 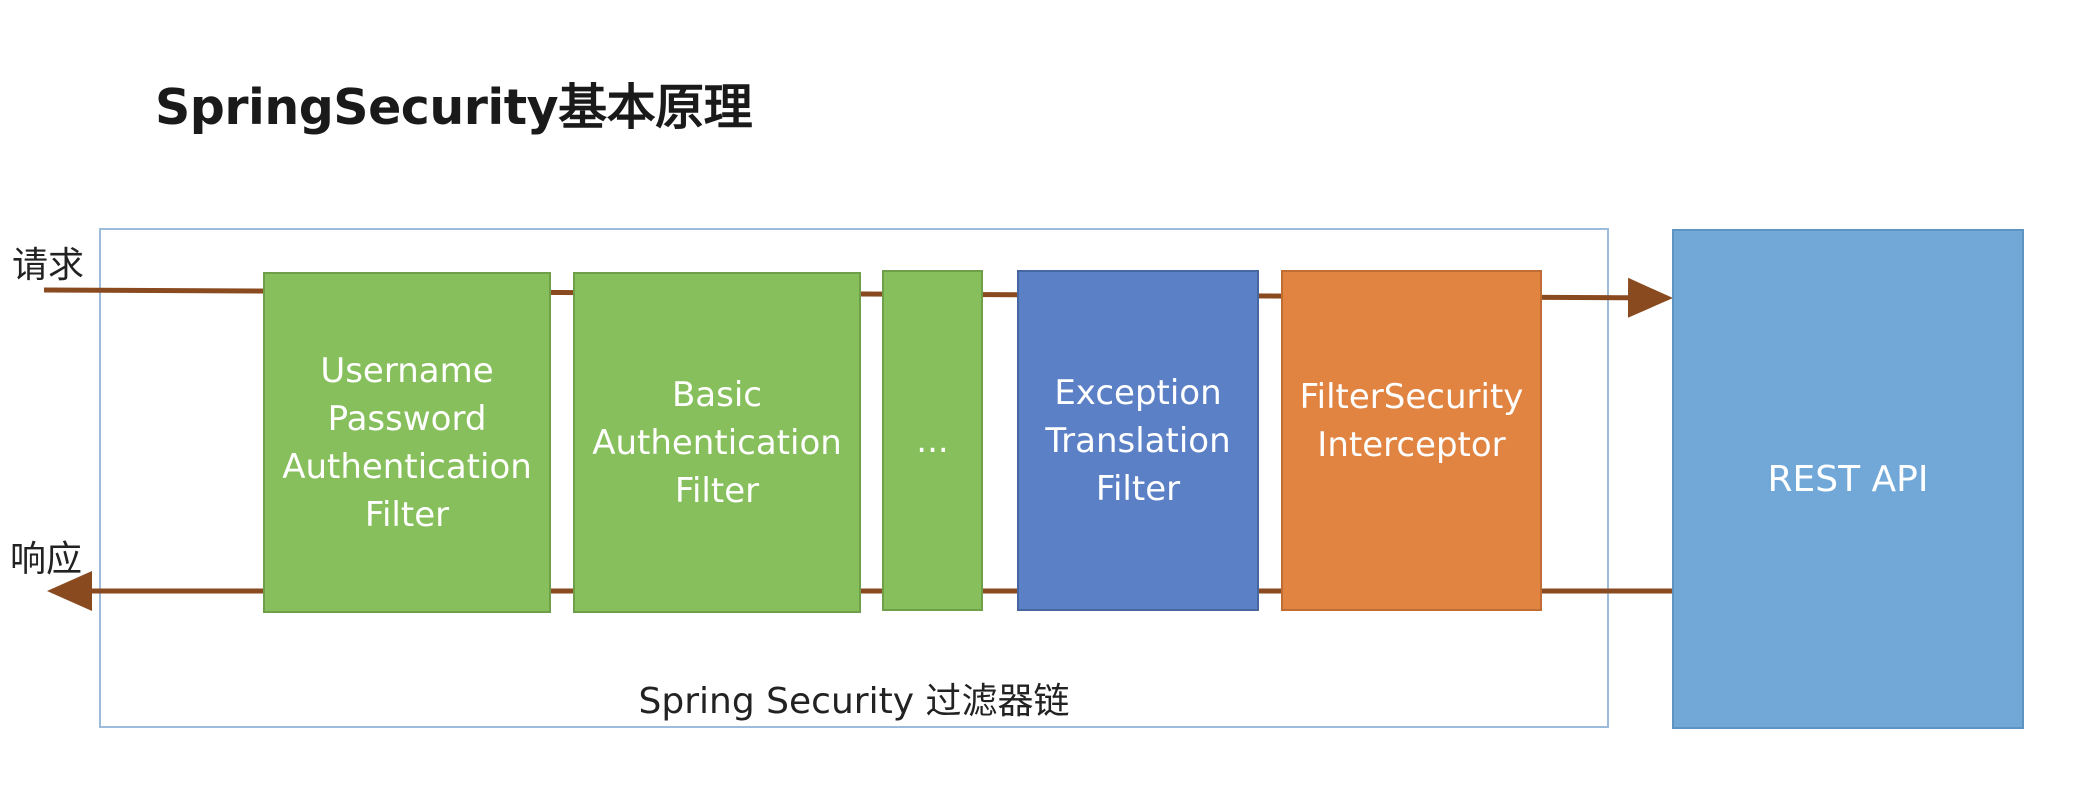 What do you see at coordinates (854, 701) in the screenshot?
I see `filter-chain-label: Spring Security 过滤器链` at bounding box center [854, 701].